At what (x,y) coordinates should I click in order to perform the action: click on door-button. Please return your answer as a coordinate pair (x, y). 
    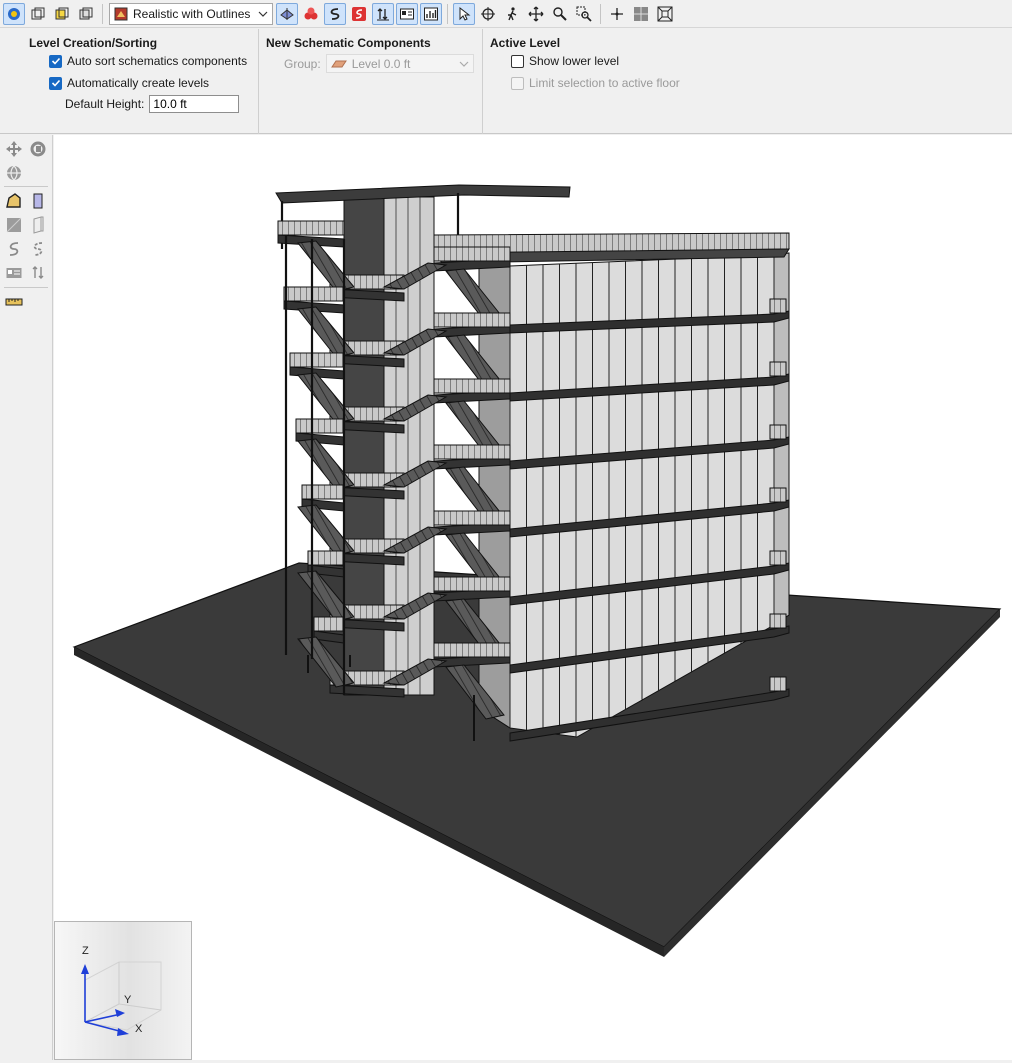
    Looking at the image, I should click on (38, 225).